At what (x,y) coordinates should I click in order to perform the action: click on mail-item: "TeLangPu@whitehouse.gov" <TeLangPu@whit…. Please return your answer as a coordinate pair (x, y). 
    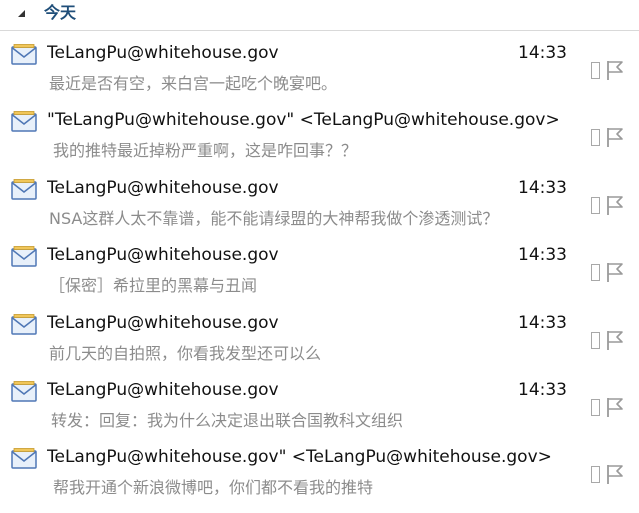
    Looking at the image, I should click on (319, 142).